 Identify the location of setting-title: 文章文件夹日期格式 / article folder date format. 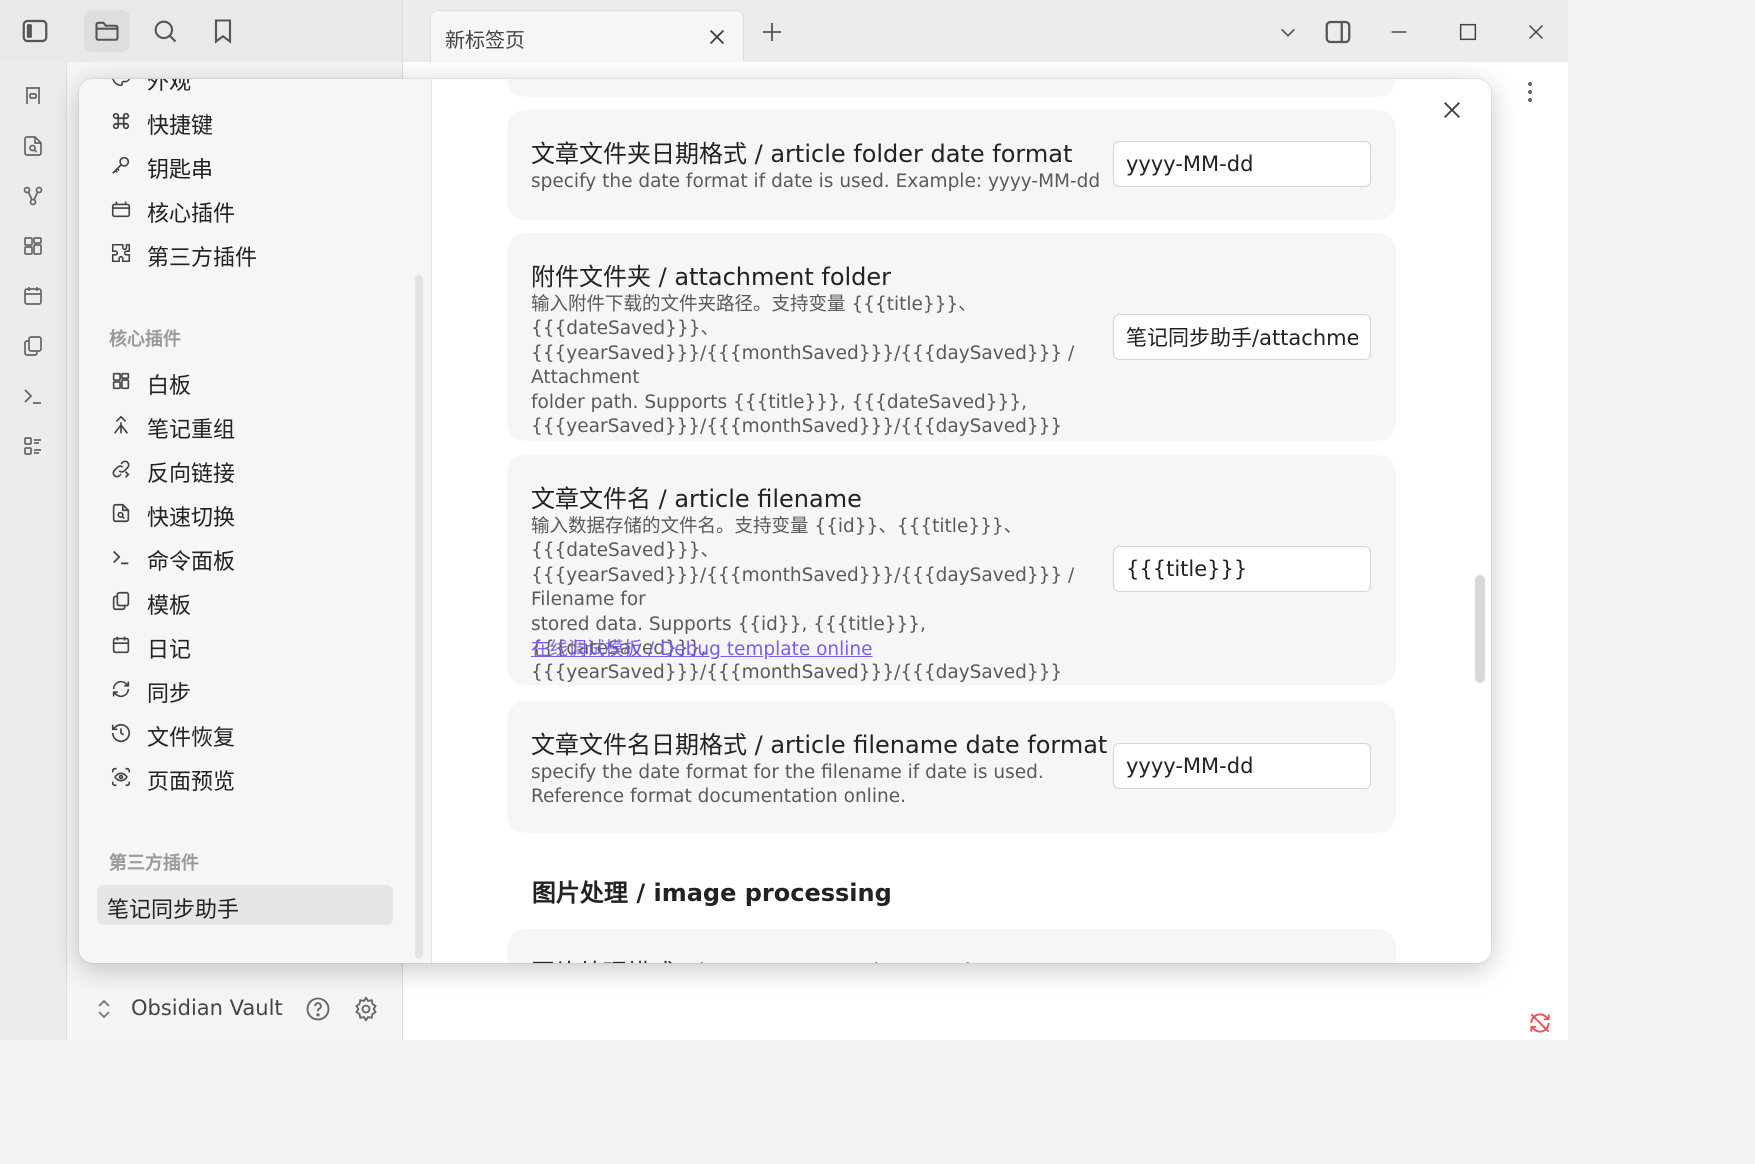
(802, 154).